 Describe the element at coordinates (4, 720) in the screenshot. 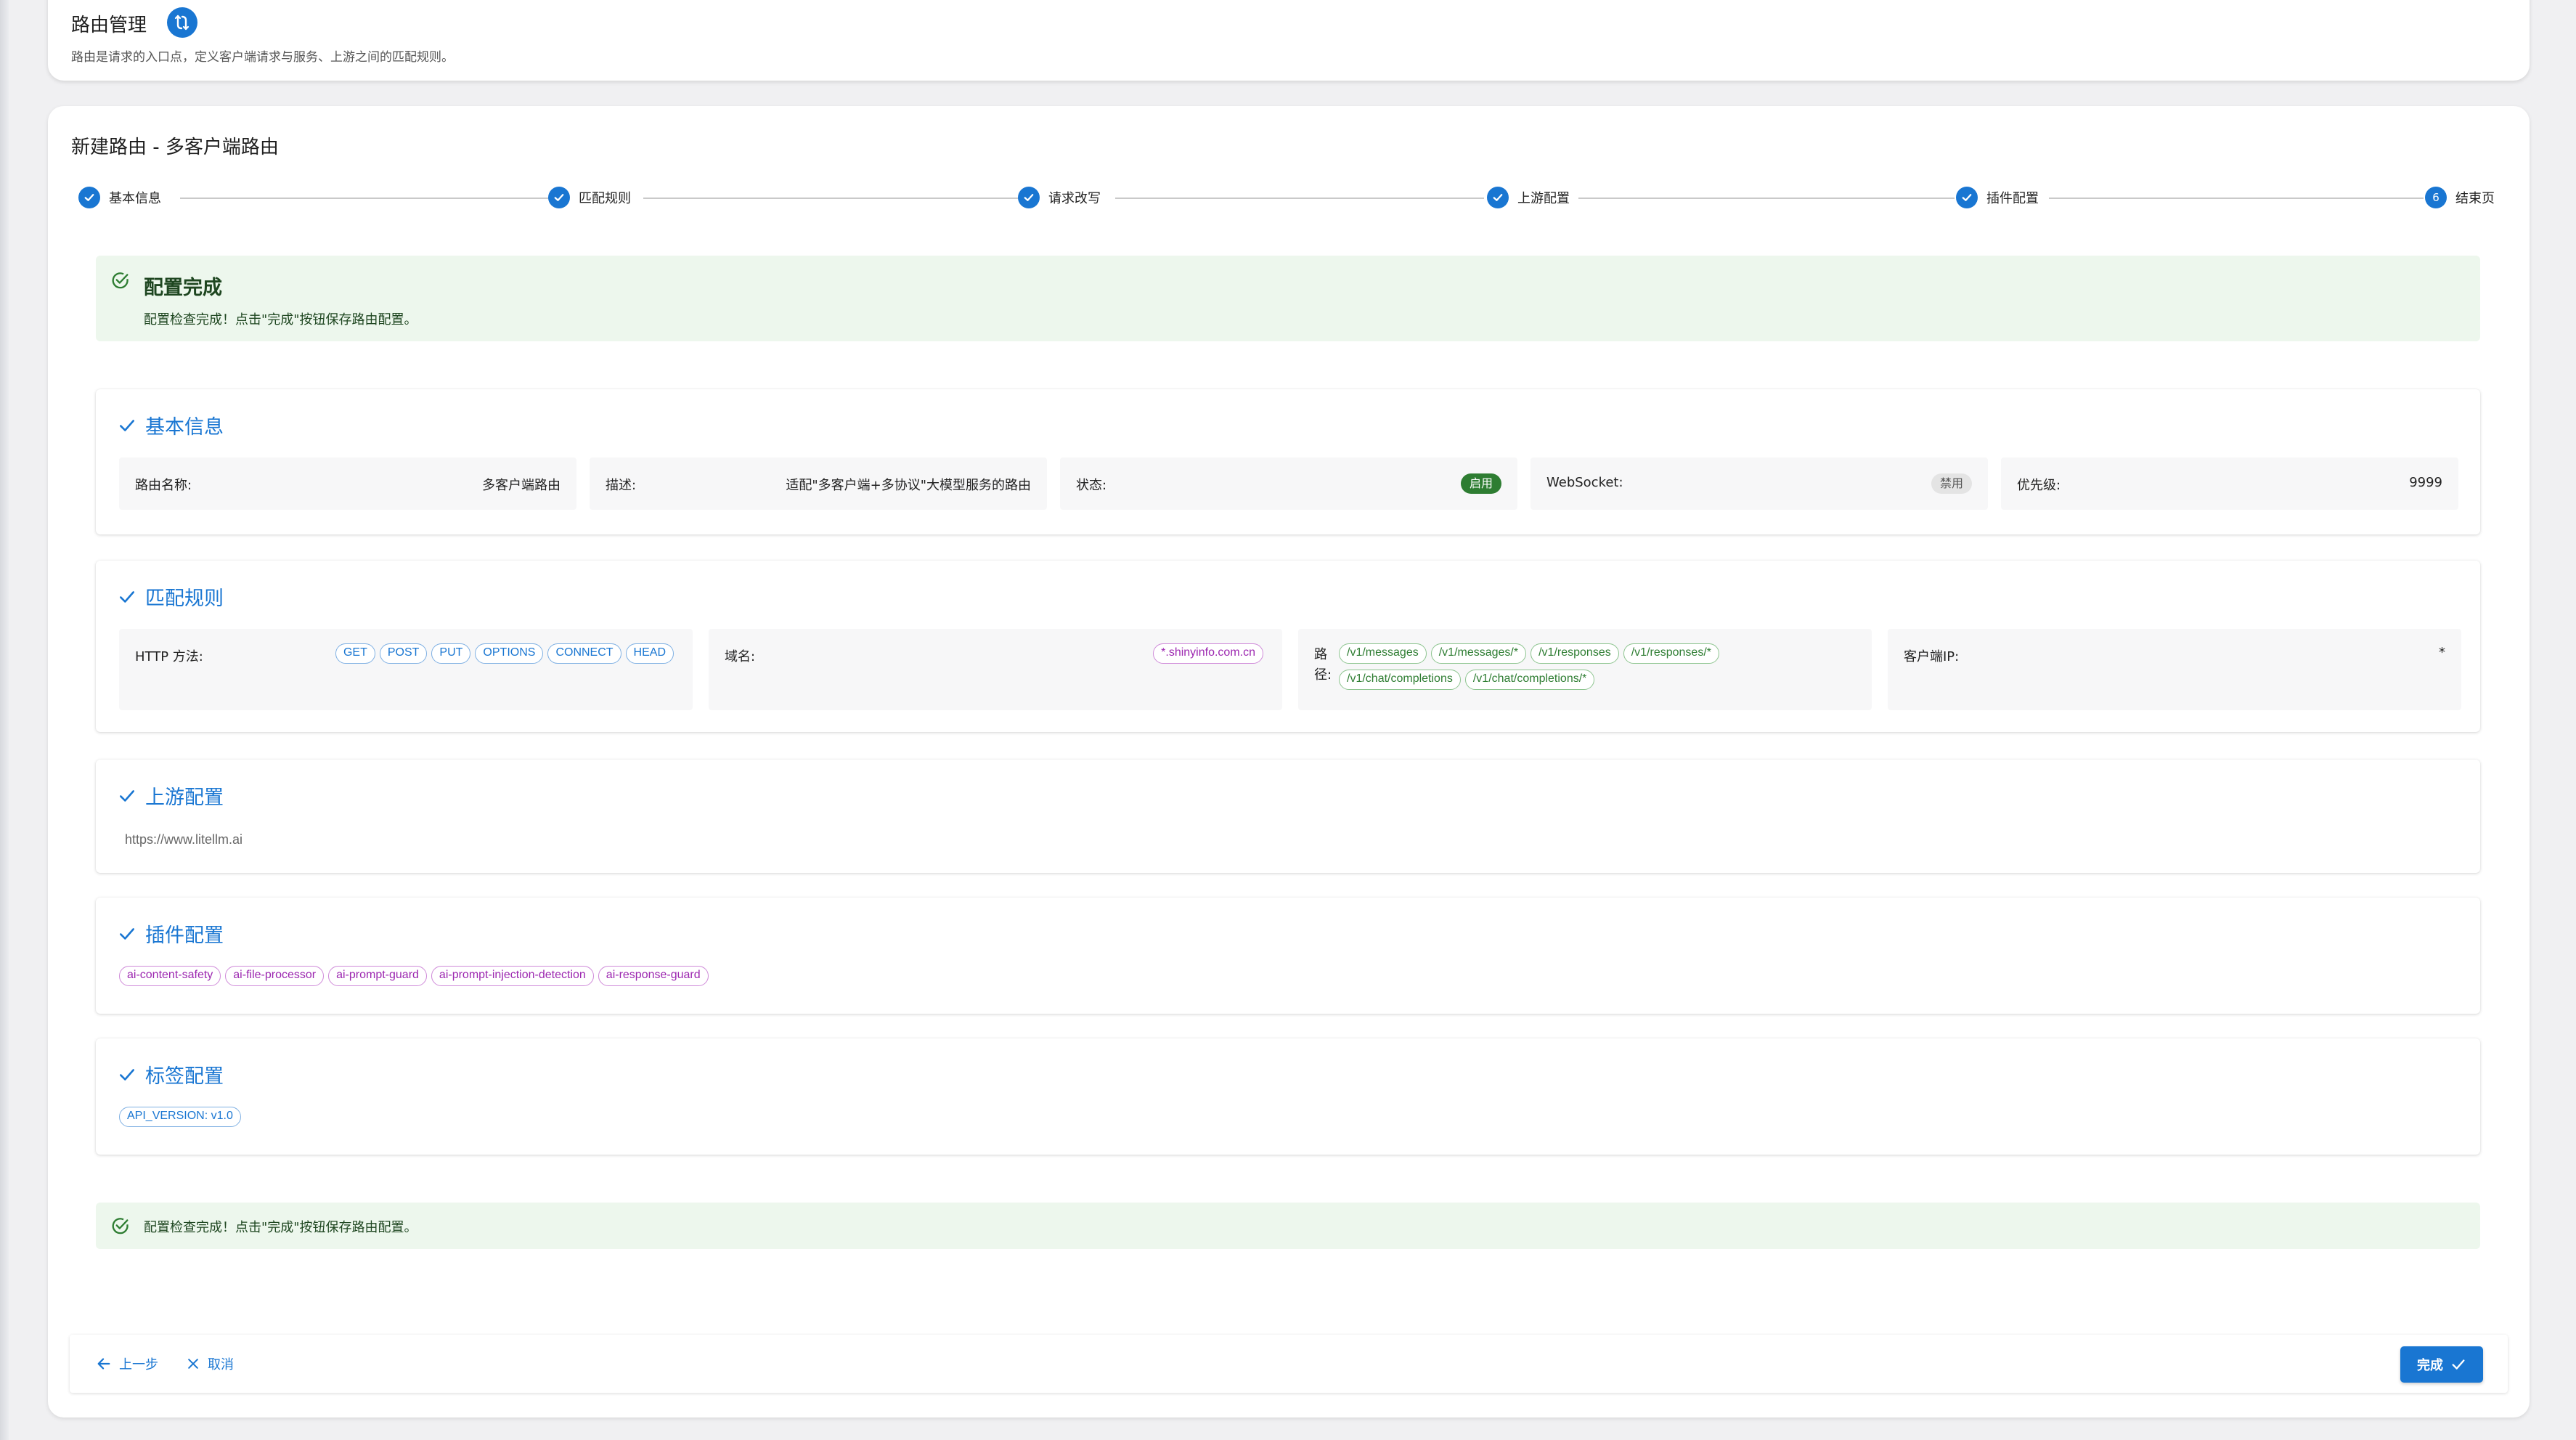

I see `window-edge` at that location.